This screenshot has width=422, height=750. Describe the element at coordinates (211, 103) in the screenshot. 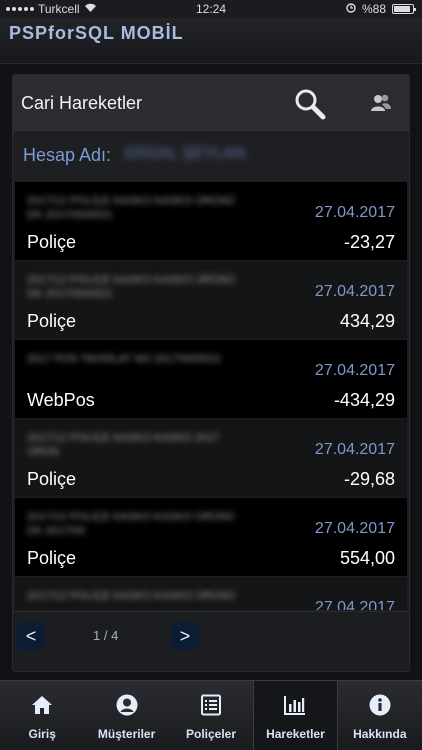

I see `panel-header: Cari Hareketler` at that location.